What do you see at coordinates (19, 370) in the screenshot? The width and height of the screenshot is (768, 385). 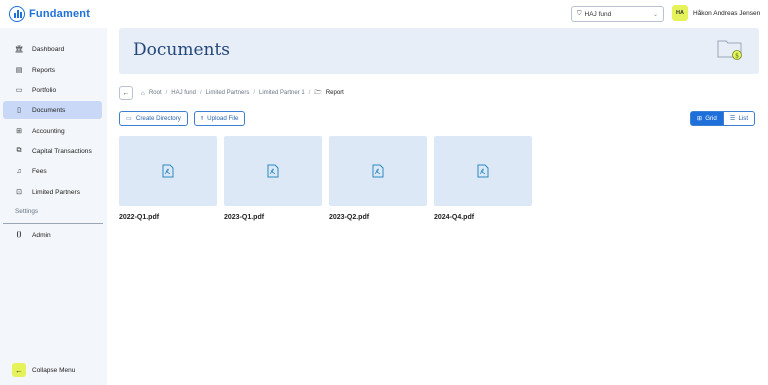 I see `arrow-left-icon: ←` at bounding box center [19, 370].